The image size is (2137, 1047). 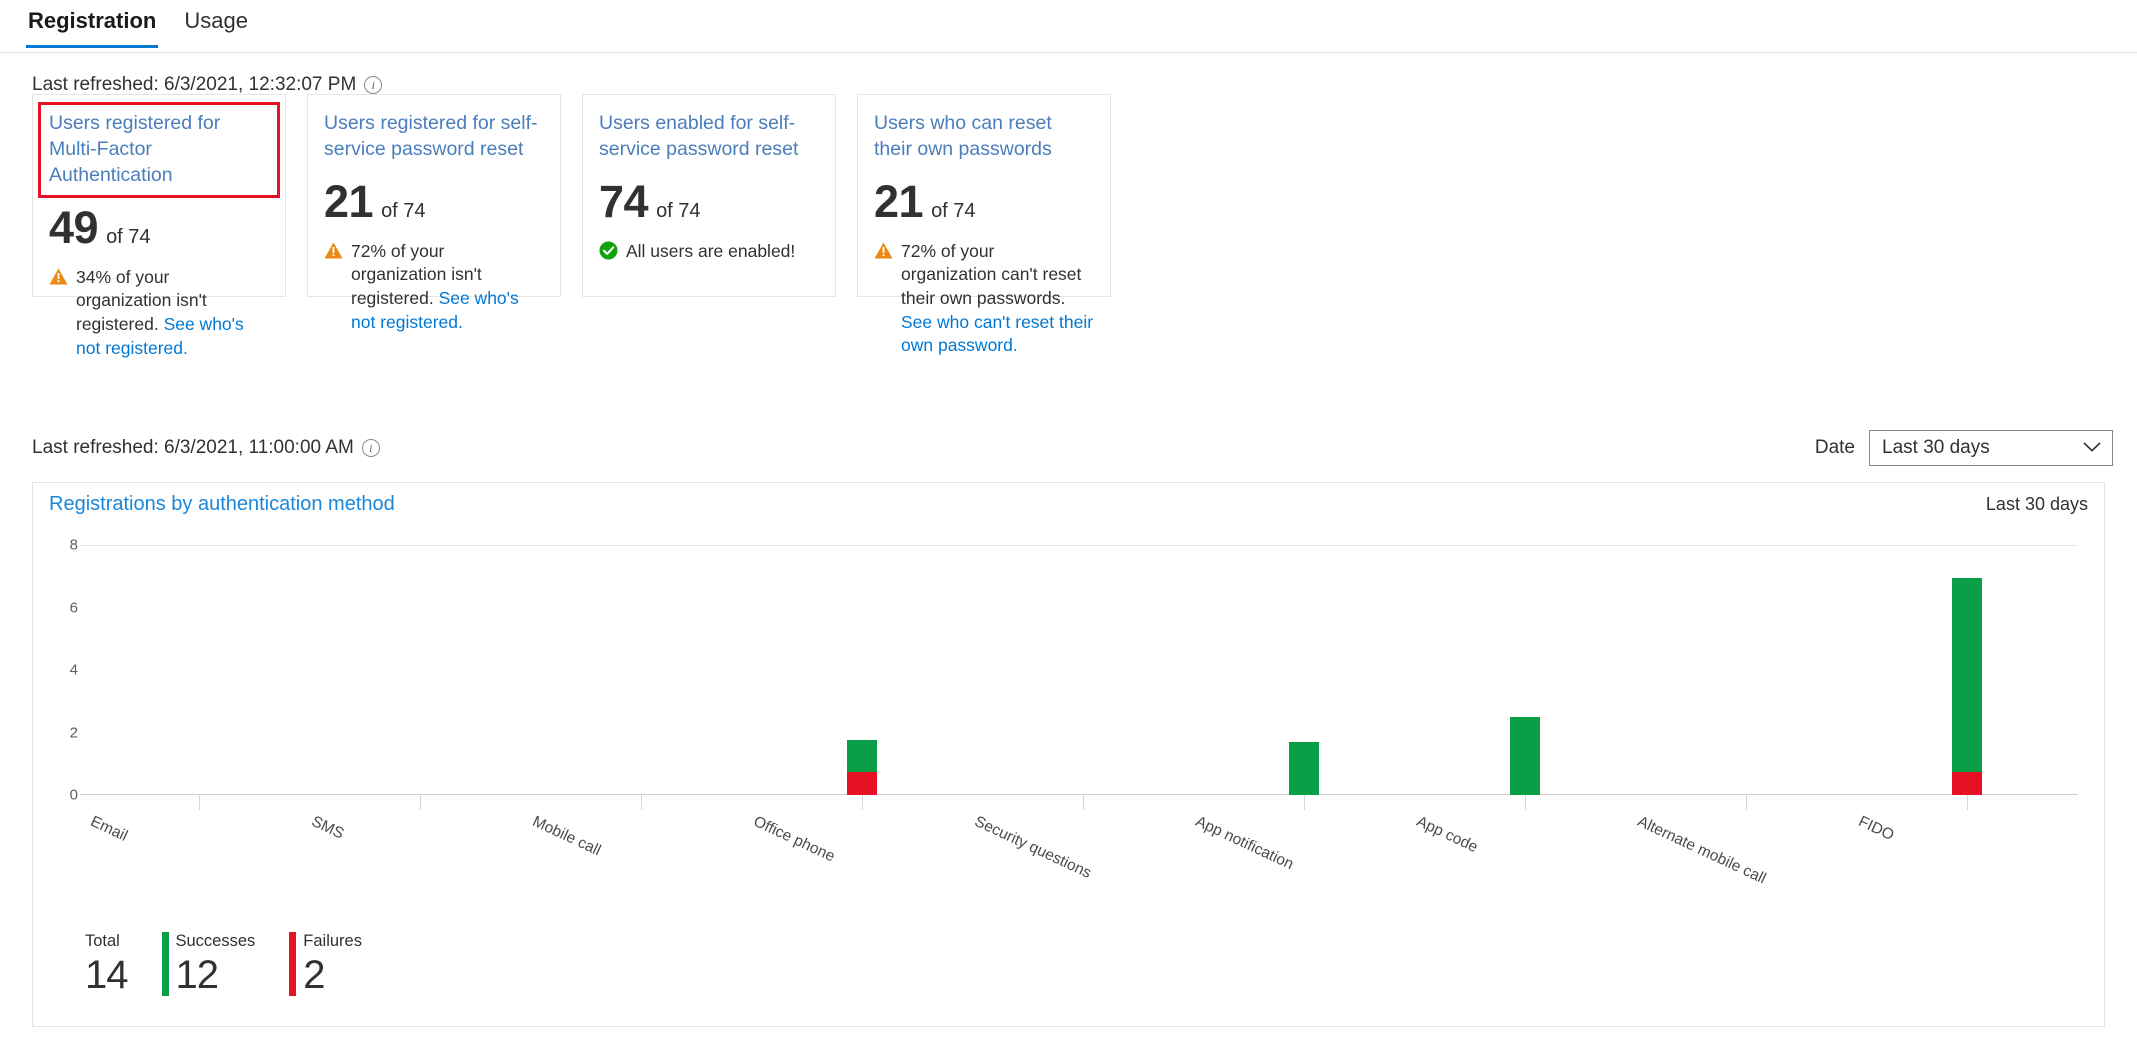 I want to click on x-axis-tick-label: SMS, so click(x=327, y=828).